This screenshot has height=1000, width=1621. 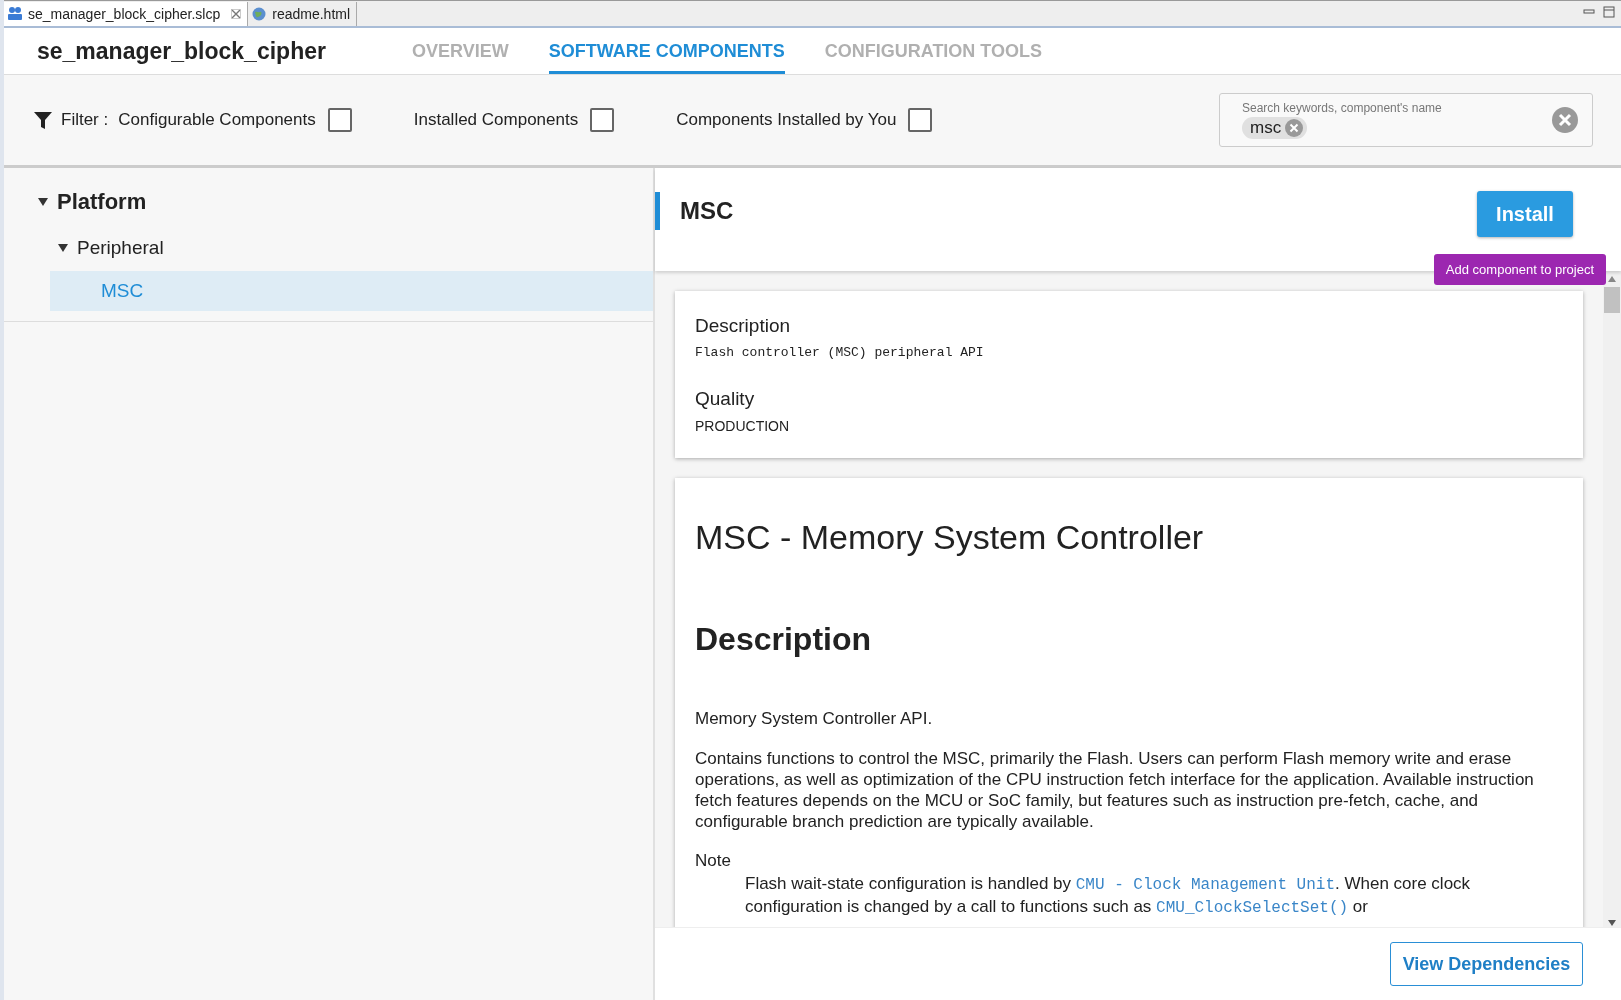 What do you see at coordinates (236, 14) in the screenshot?
I see `close-icon` at bounding box center [236, 14].